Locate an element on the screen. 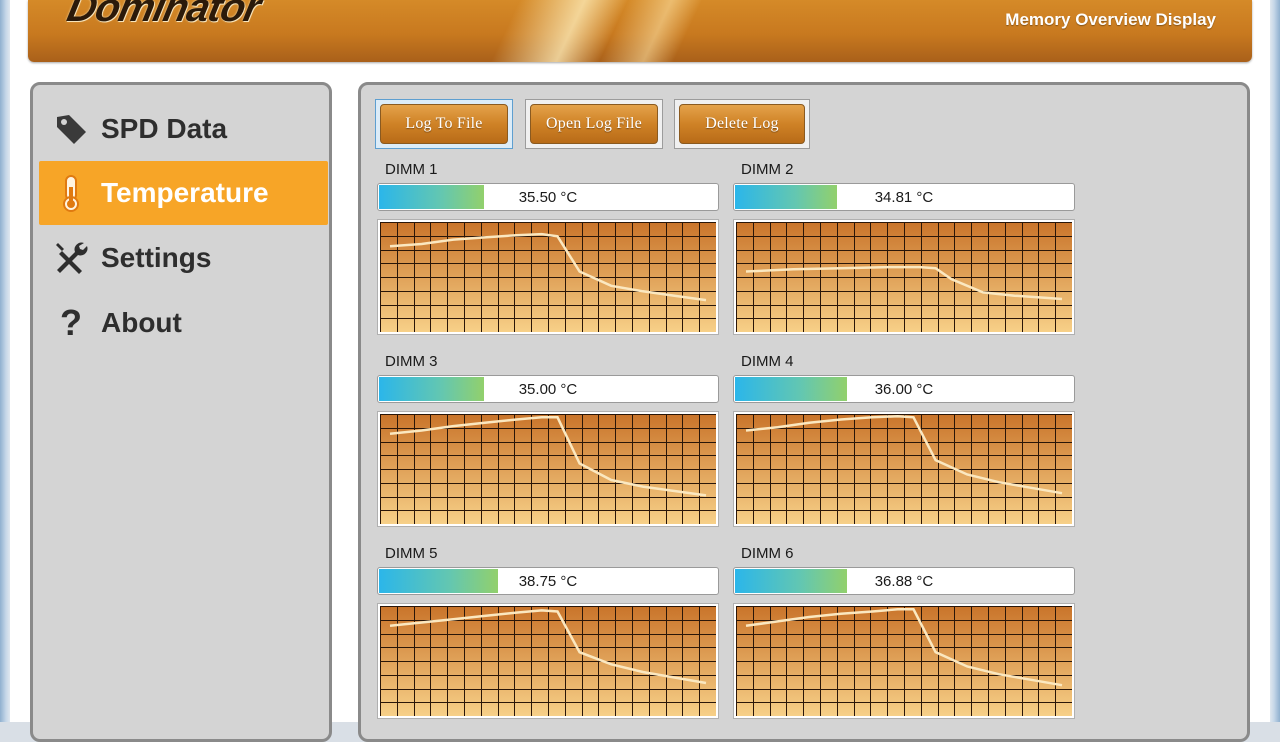 The width and height of the screenshot is (1280, 742). delete-log-button-frame: Delete Log is located at coordinates (742, 124).